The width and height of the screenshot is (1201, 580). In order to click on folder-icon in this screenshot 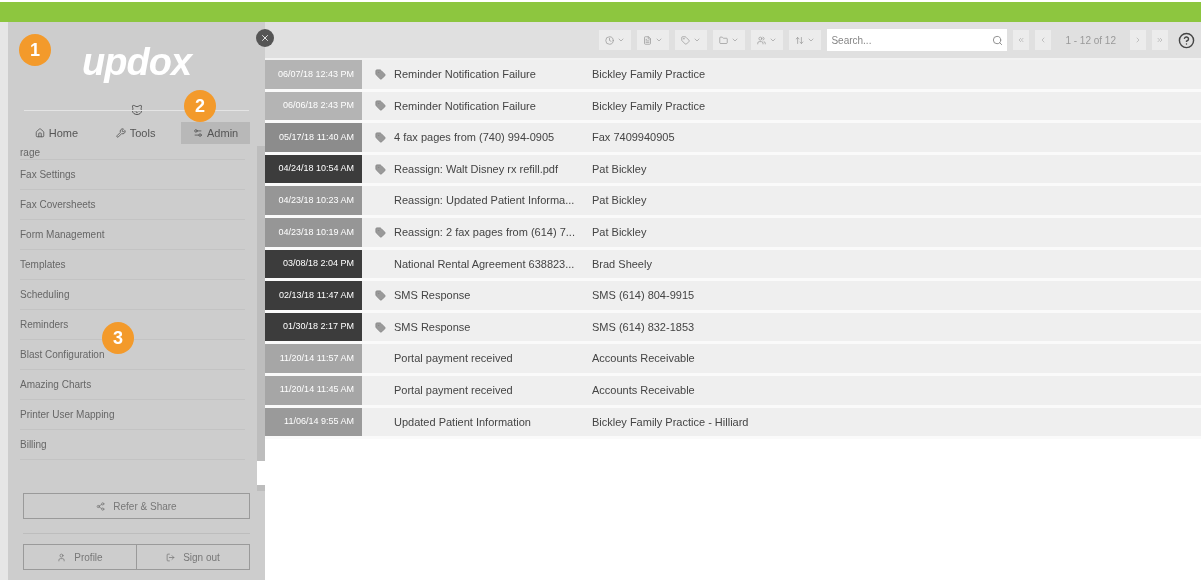, I will do `click(724, 40)`.